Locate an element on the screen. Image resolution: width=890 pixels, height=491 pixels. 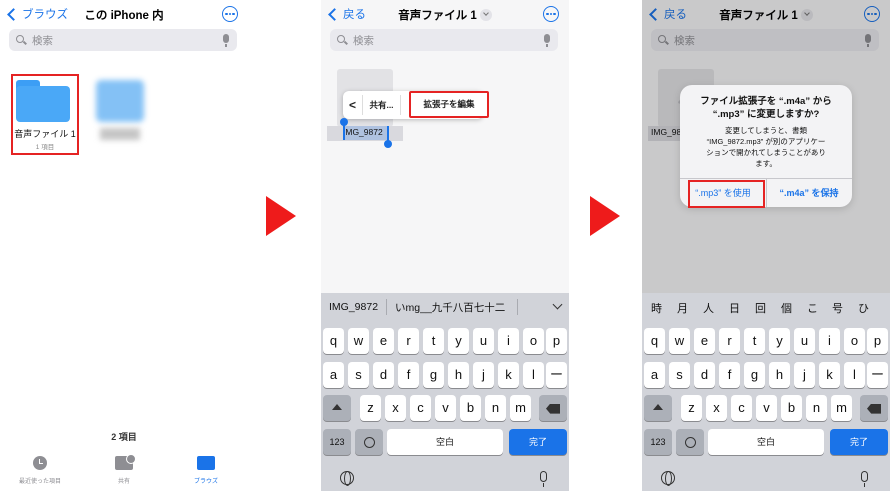
suggestion-item: 時 is located at coordinates (656, 308).